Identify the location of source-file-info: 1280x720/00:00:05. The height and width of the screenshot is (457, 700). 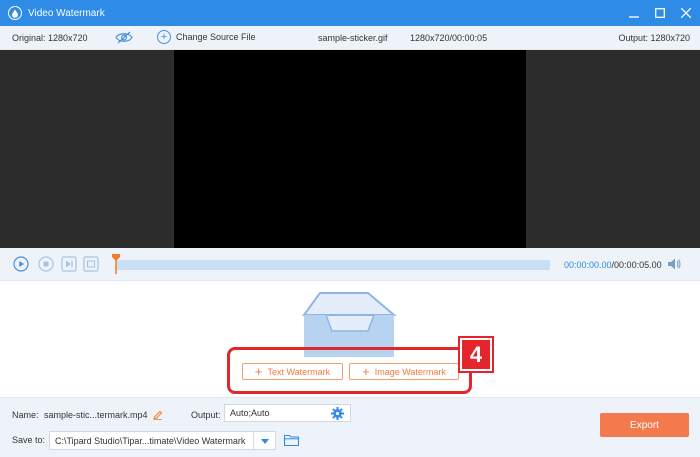
(449, 38).